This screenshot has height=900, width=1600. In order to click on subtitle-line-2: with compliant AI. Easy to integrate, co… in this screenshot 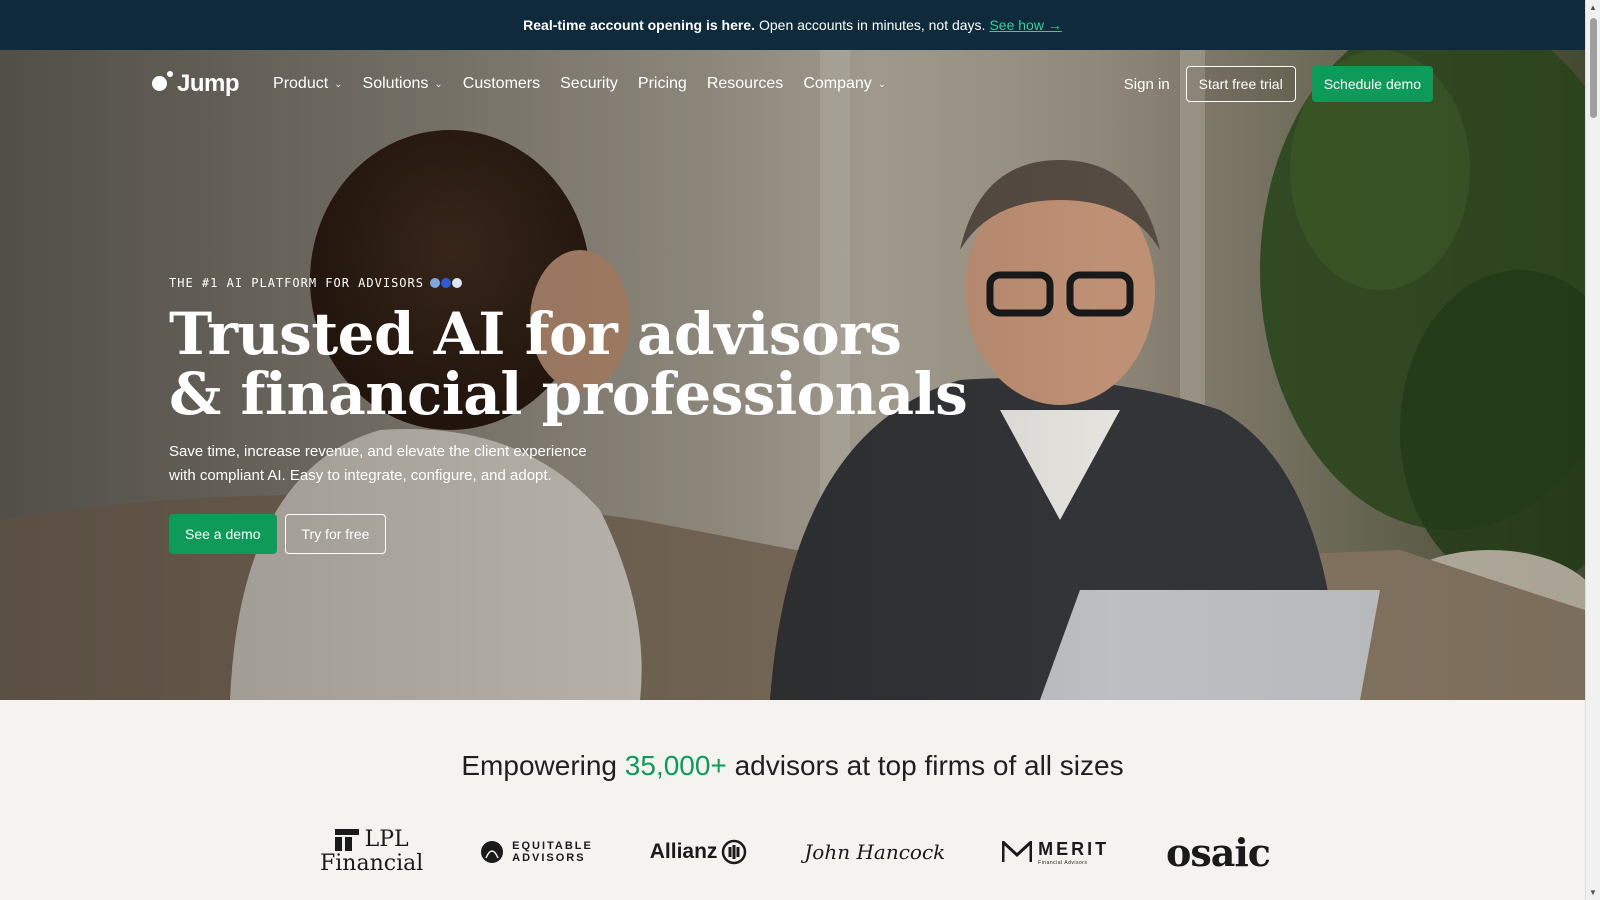, I will do `click(360, 475)`.